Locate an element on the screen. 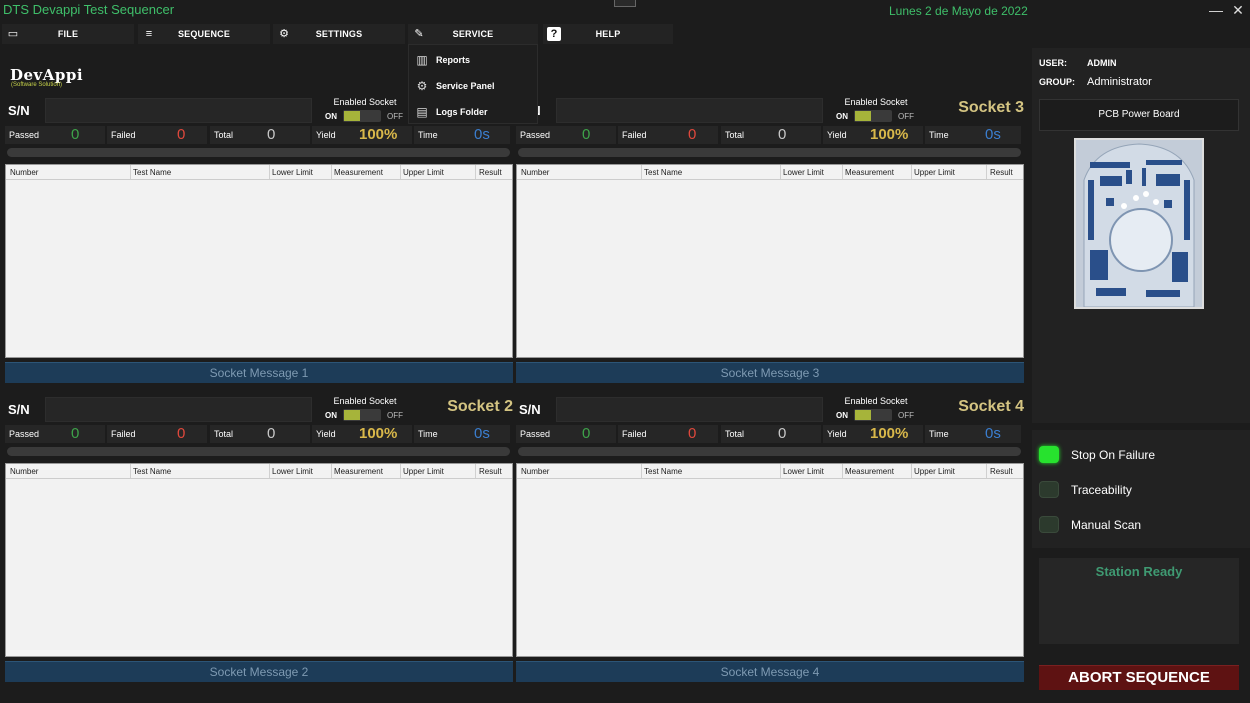 The height and width of the screenshot is (703, 1250). menu-label: FILE is located at coordinates (68, 34).